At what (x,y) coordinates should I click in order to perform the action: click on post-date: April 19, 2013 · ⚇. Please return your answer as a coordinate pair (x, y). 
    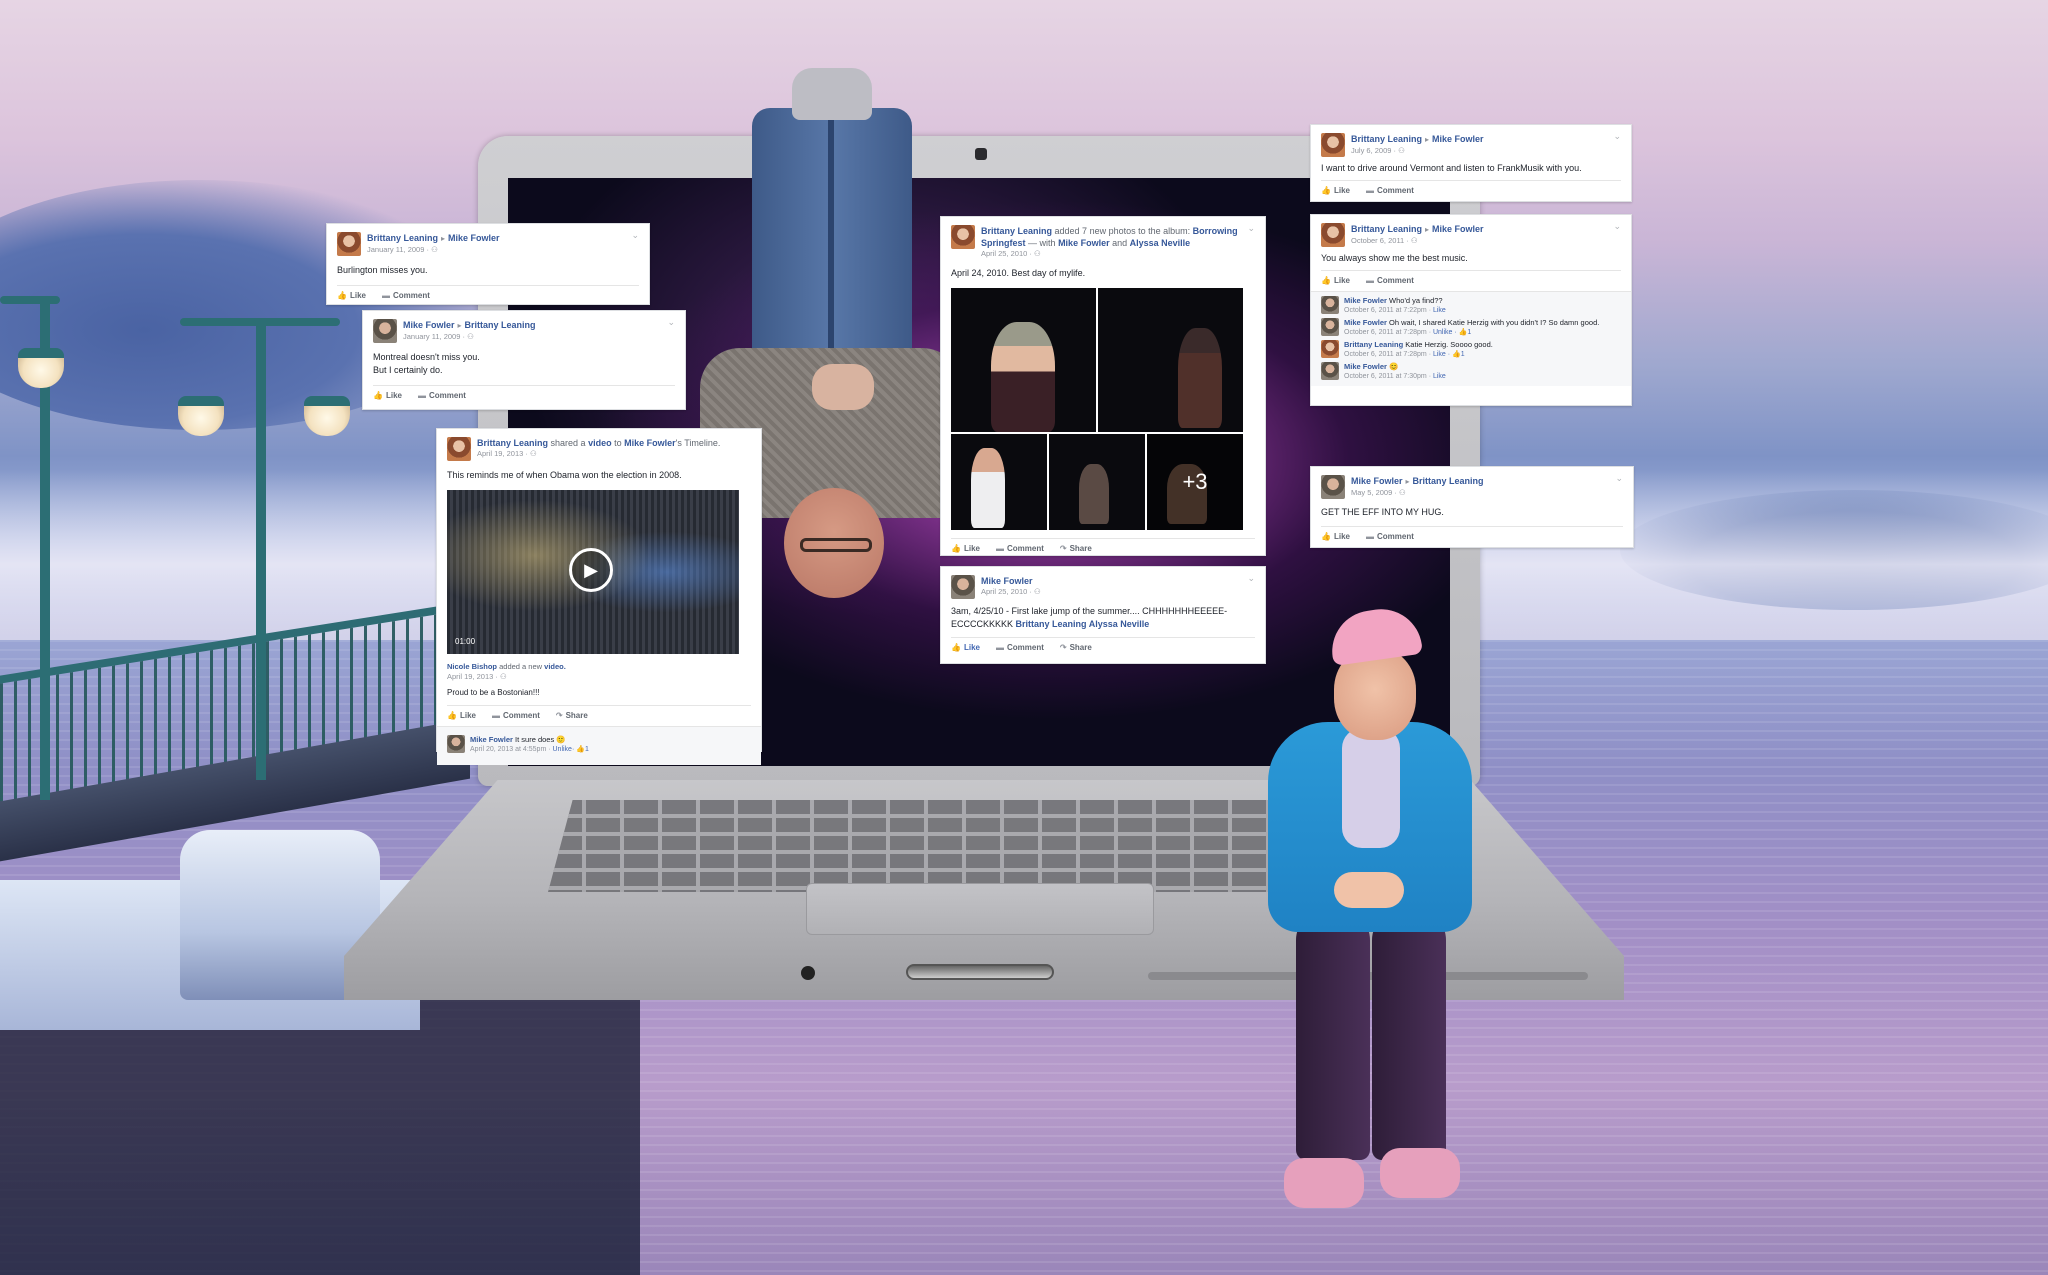
    Looking at the image, I should click on (598, 454).